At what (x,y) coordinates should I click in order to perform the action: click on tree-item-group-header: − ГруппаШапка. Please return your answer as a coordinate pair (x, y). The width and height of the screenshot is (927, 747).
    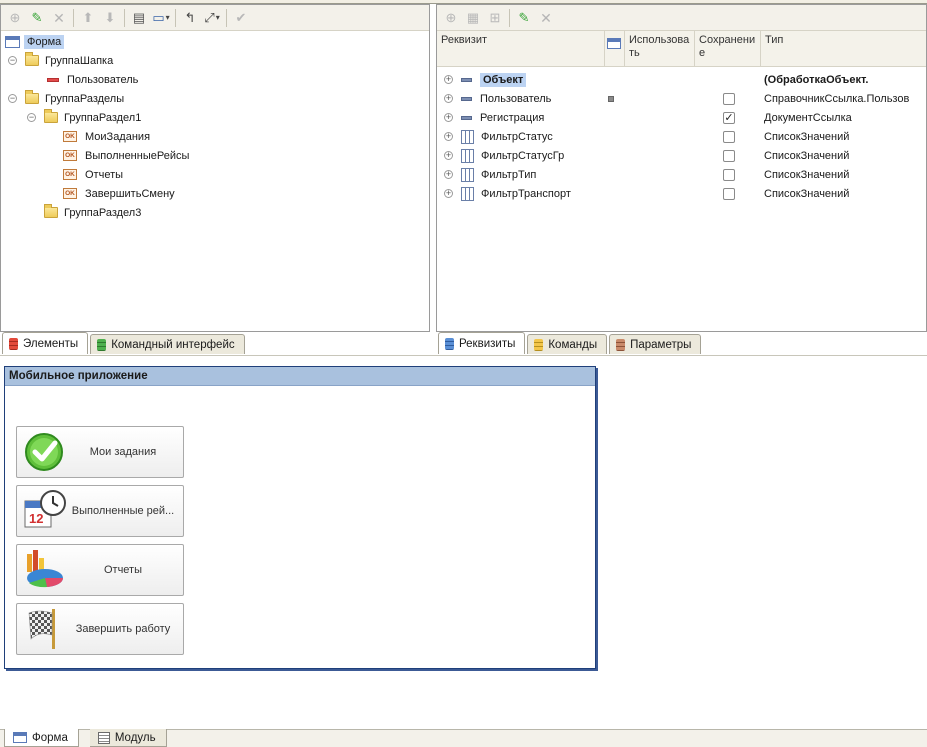
    Looking at the image, I should click on (60, 60).